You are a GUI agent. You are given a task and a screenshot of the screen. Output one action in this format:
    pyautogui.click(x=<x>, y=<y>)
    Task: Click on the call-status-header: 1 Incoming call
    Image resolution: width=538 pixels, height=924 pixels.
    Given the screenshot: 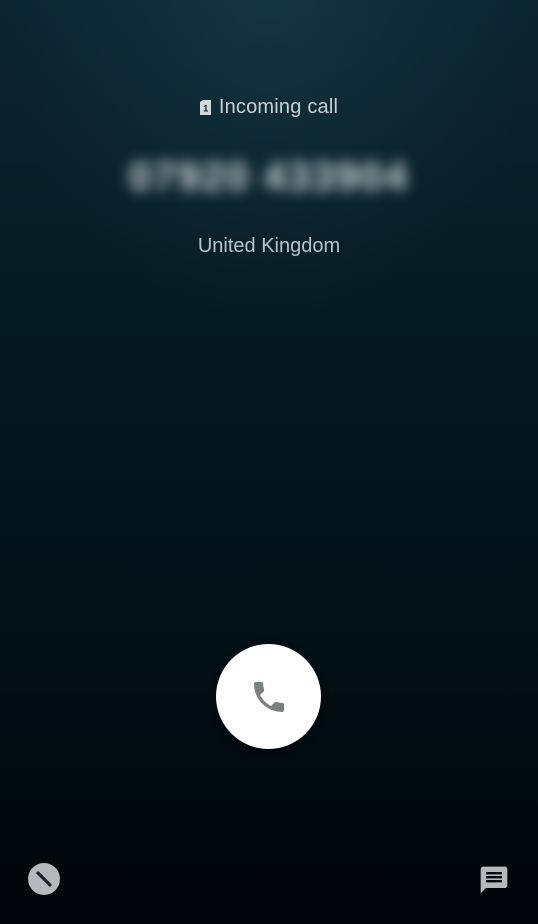 What is the action you would take?
    pyautogui.click(x=269, y=107)
    